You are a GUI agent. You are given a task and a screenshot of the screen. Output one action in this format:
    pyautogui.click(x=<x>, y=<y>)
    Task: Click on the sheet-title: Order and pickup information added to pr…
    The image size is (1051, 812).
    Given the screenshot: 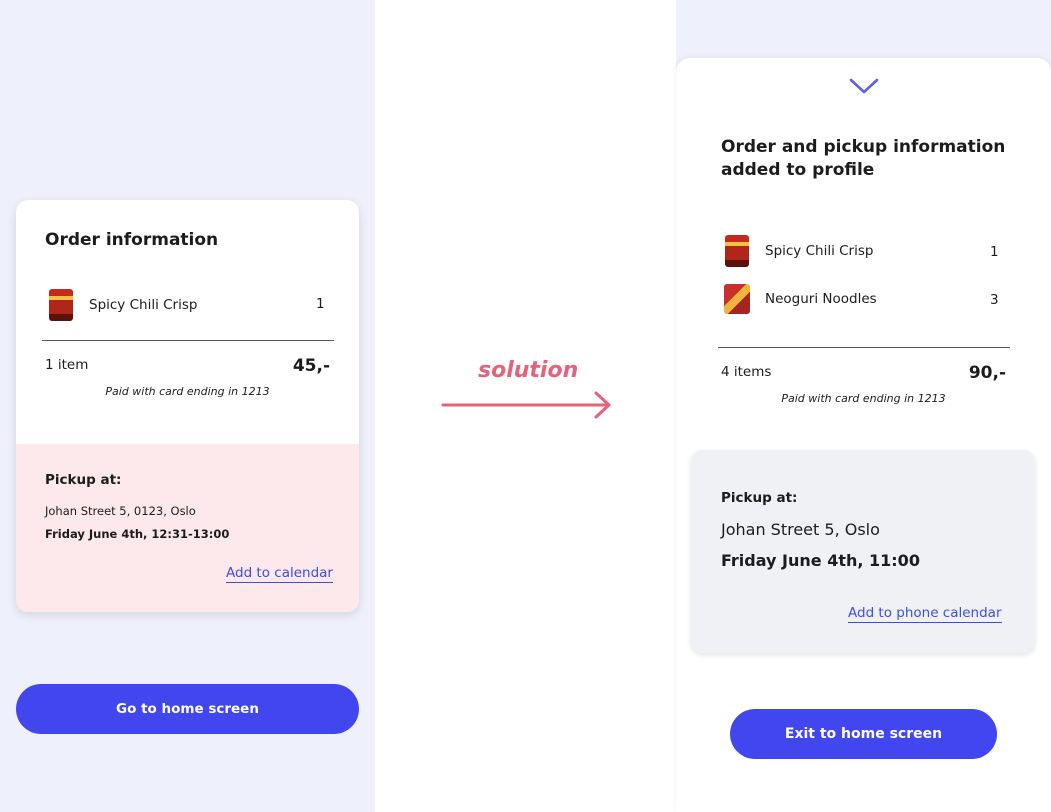 What is the action you would take?
    pyautogui.click(x=863, y=158)
    